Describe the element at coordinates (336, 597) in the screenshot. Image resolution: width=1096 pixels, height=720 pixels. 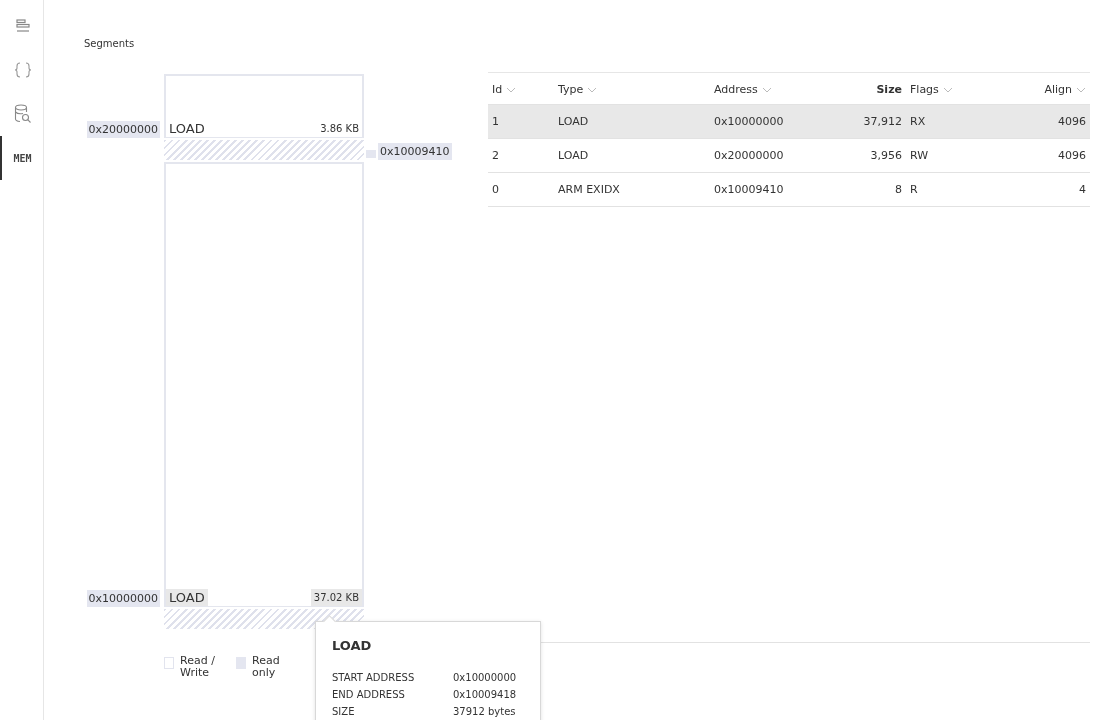
I see `segment-size: 37.02 KB` at that location.